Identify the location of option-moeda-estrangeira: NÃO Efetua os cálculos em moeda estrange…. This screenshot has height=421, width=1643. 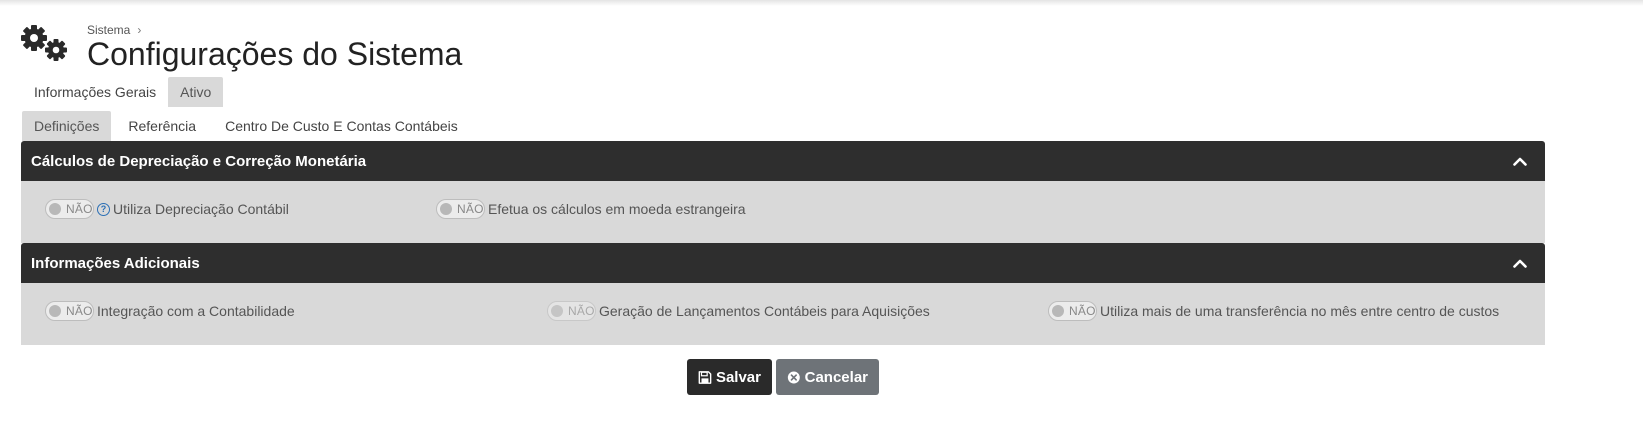
(591, 209).